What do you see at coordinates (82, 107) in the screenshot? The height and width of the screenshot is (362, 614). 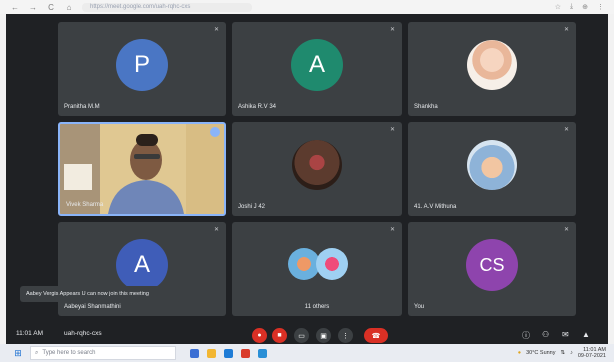 I see `participant-name: Pranitha M.M` at bounding box center [82, 107].